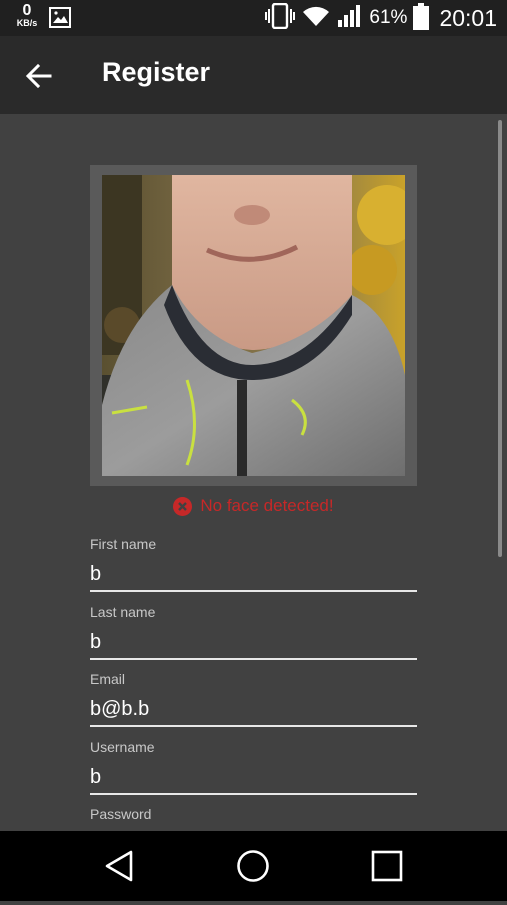 Image resolution: width=507 pixels, height=905 pixels. I want to click on username-field: Username, so click(253, 767).